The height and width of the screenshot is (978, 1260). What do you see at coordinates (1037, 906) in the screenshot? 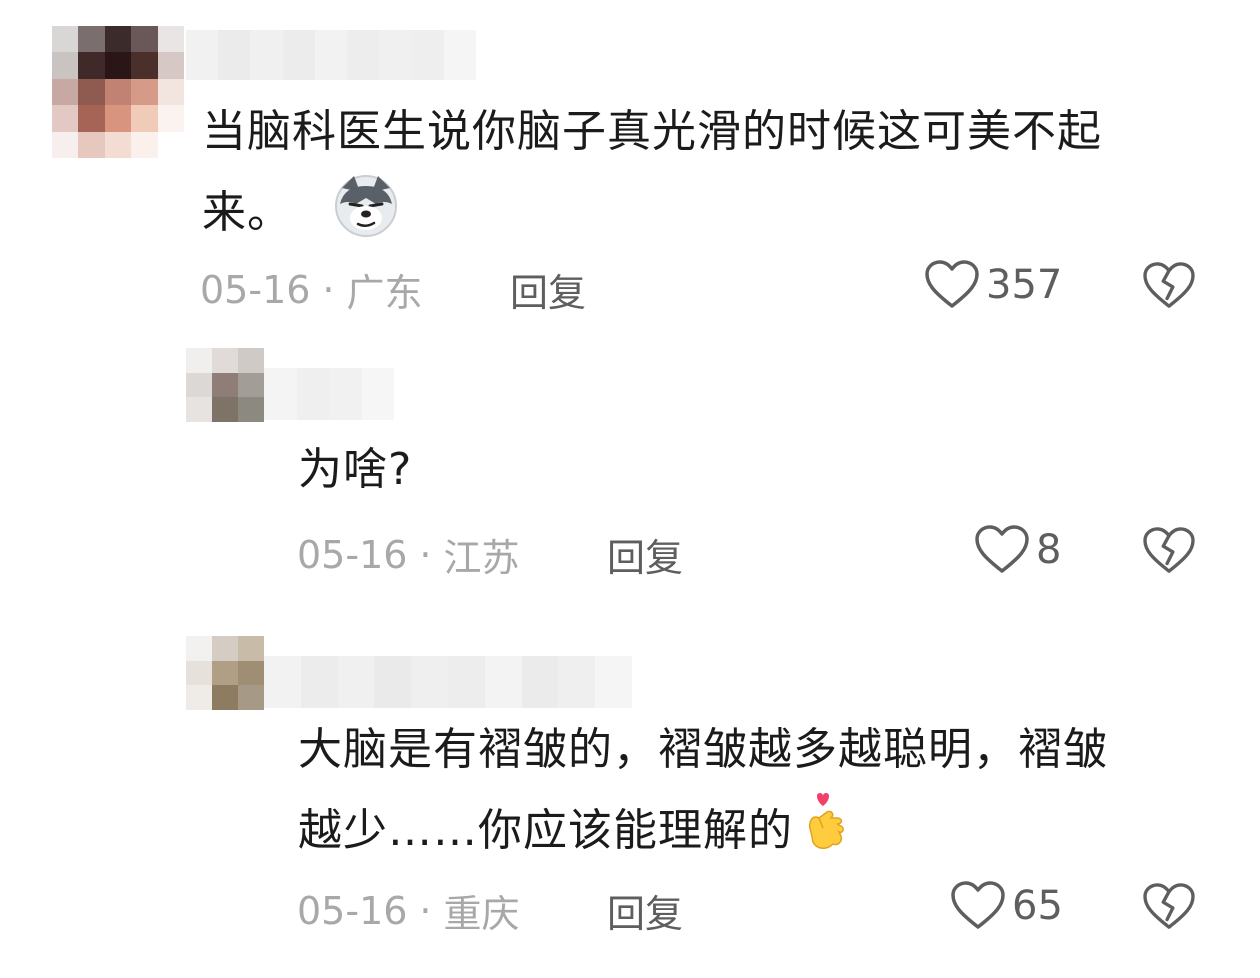
I see `like-count: 65` at bounding box center [1037, 906].